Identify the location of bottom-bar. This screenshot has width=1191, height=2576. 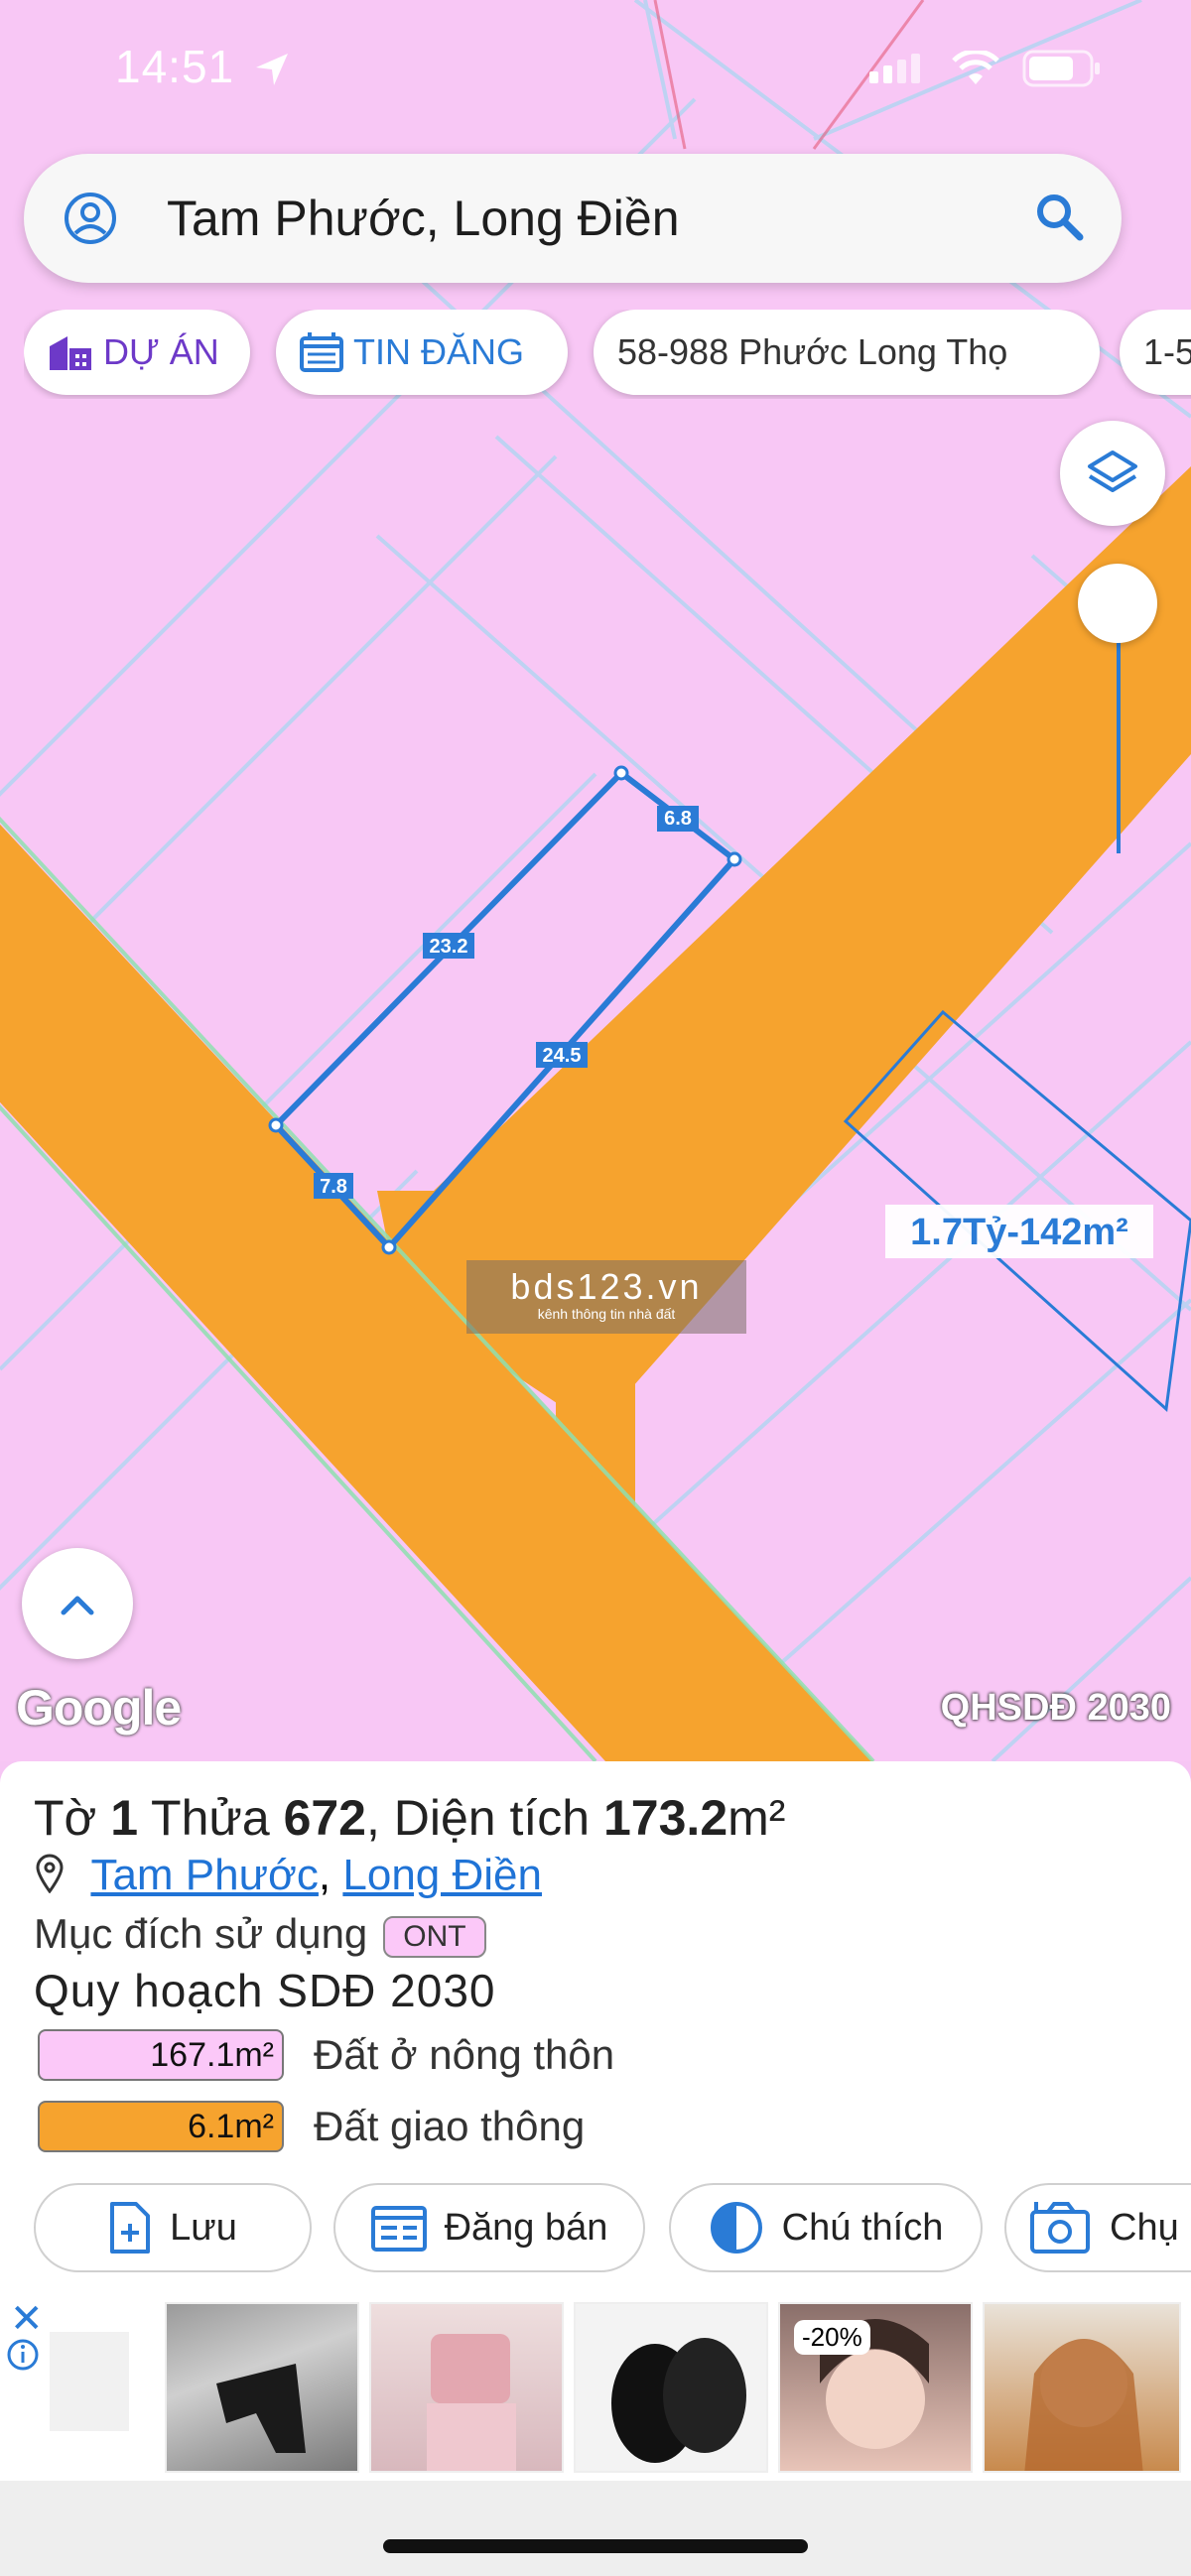
(595, 2529).